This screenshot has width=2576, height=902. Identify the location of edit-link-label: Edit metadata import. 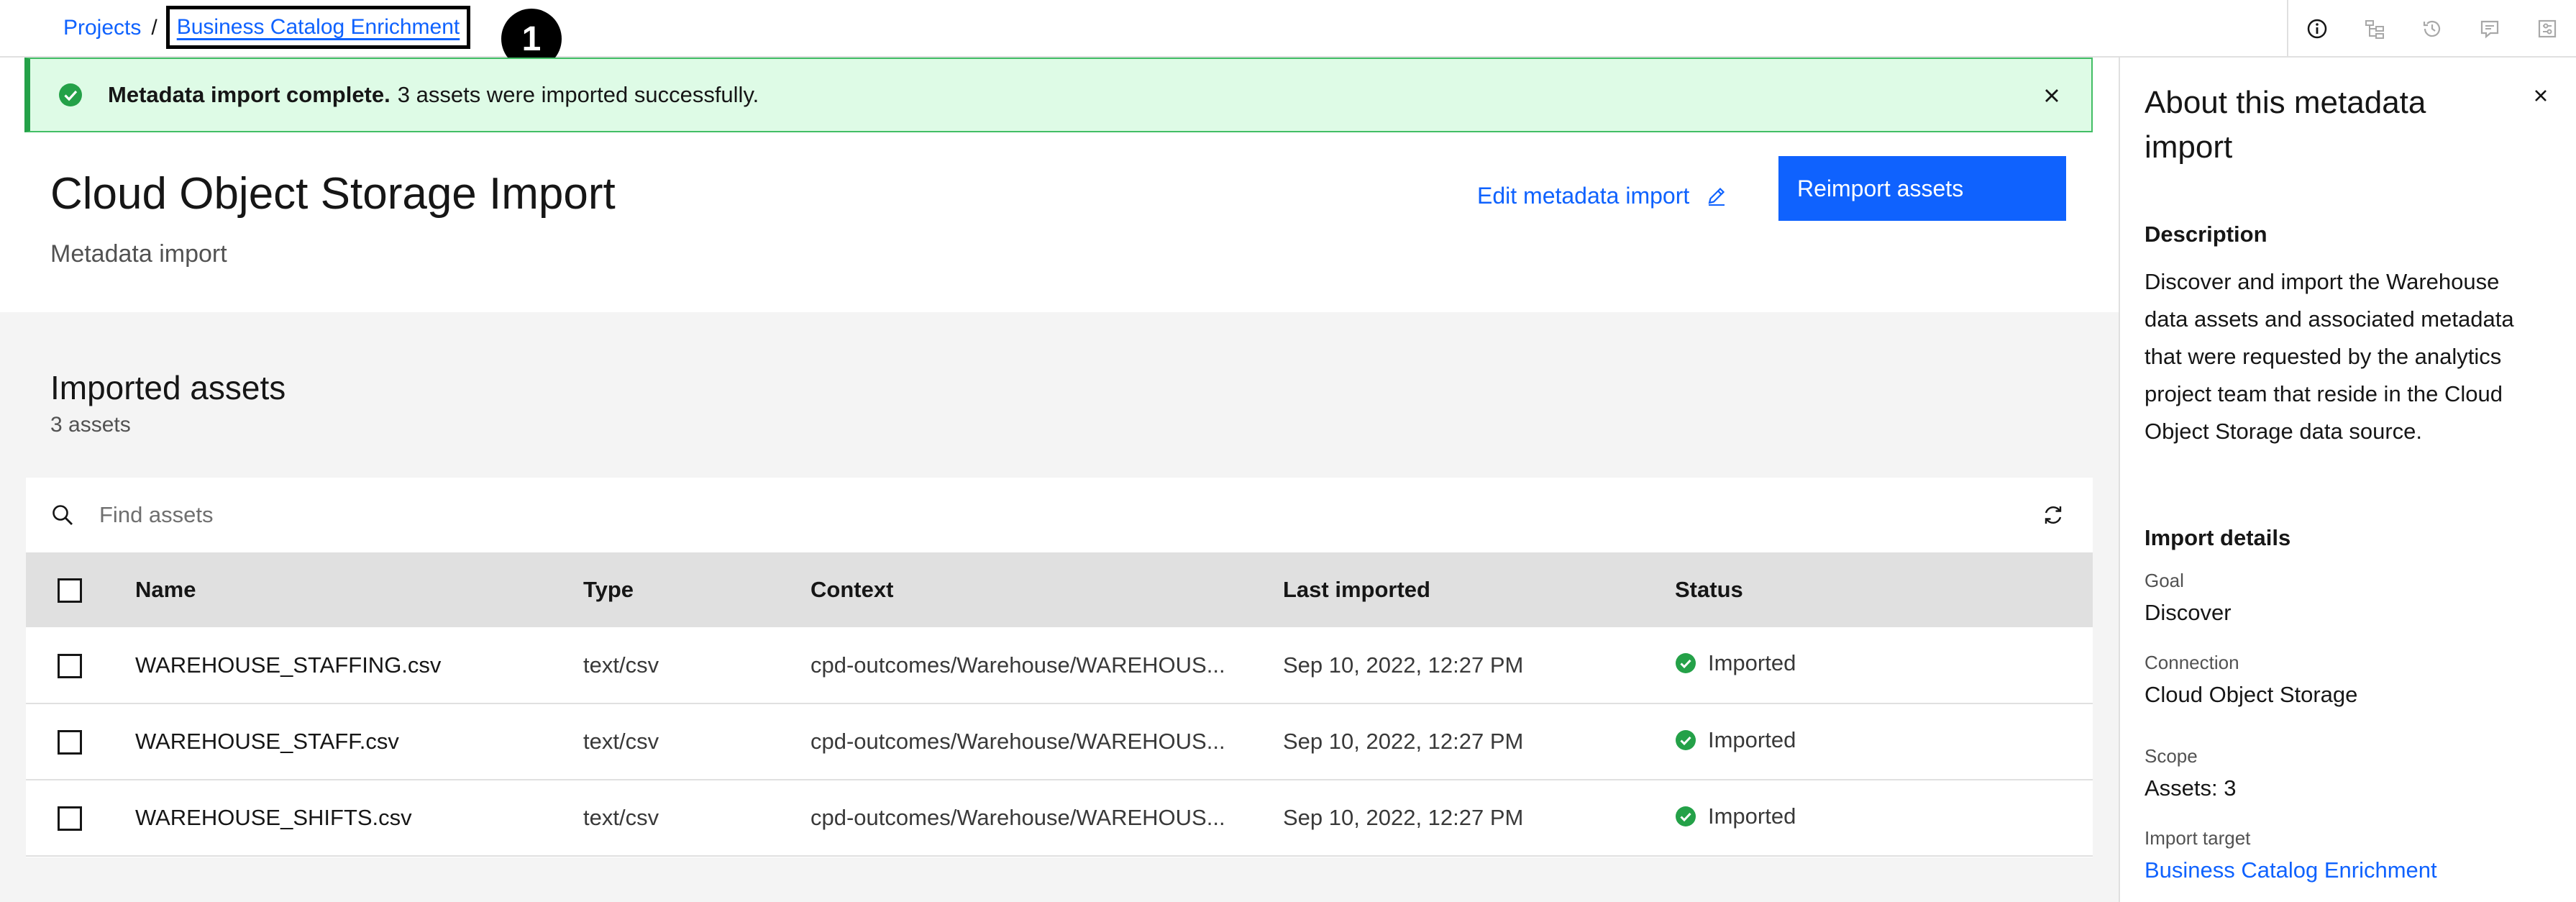
(1584, 195).